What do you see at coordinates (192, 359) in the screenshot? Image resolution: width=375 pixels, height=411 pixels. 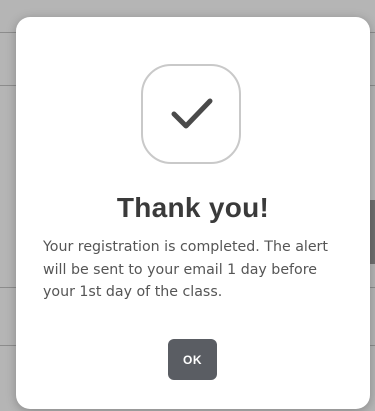 I see `ok-button: OK` at bounding box center [192, 359].